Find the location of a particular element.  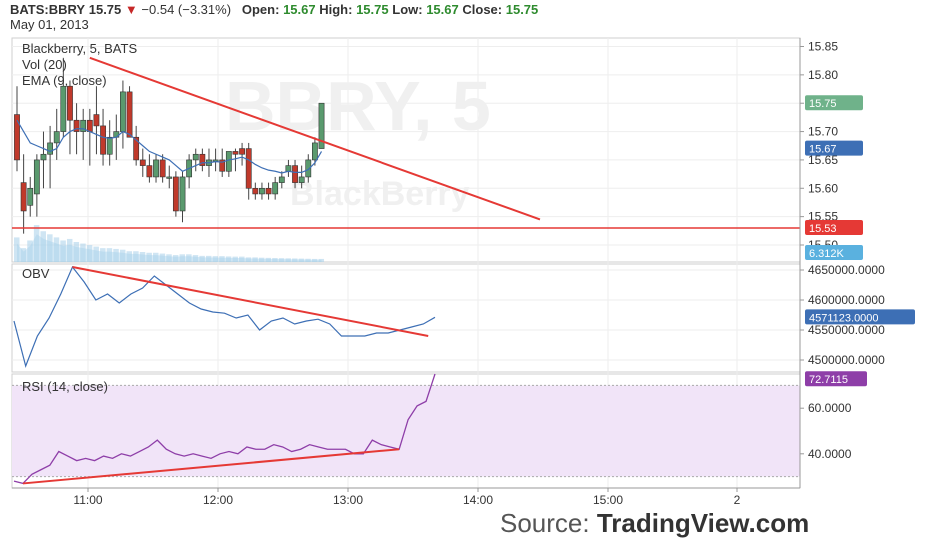

y-tick-label: 15.80 is located at coordinates (823, 75).